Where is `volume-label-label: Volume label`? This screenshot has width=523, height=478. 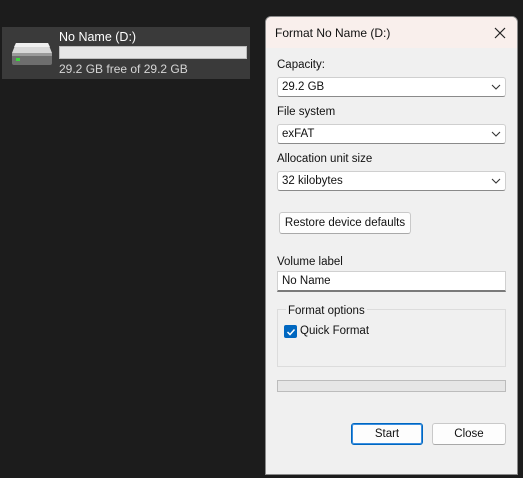 volume-label-label: Volume label is located at coordinates (310, 262).